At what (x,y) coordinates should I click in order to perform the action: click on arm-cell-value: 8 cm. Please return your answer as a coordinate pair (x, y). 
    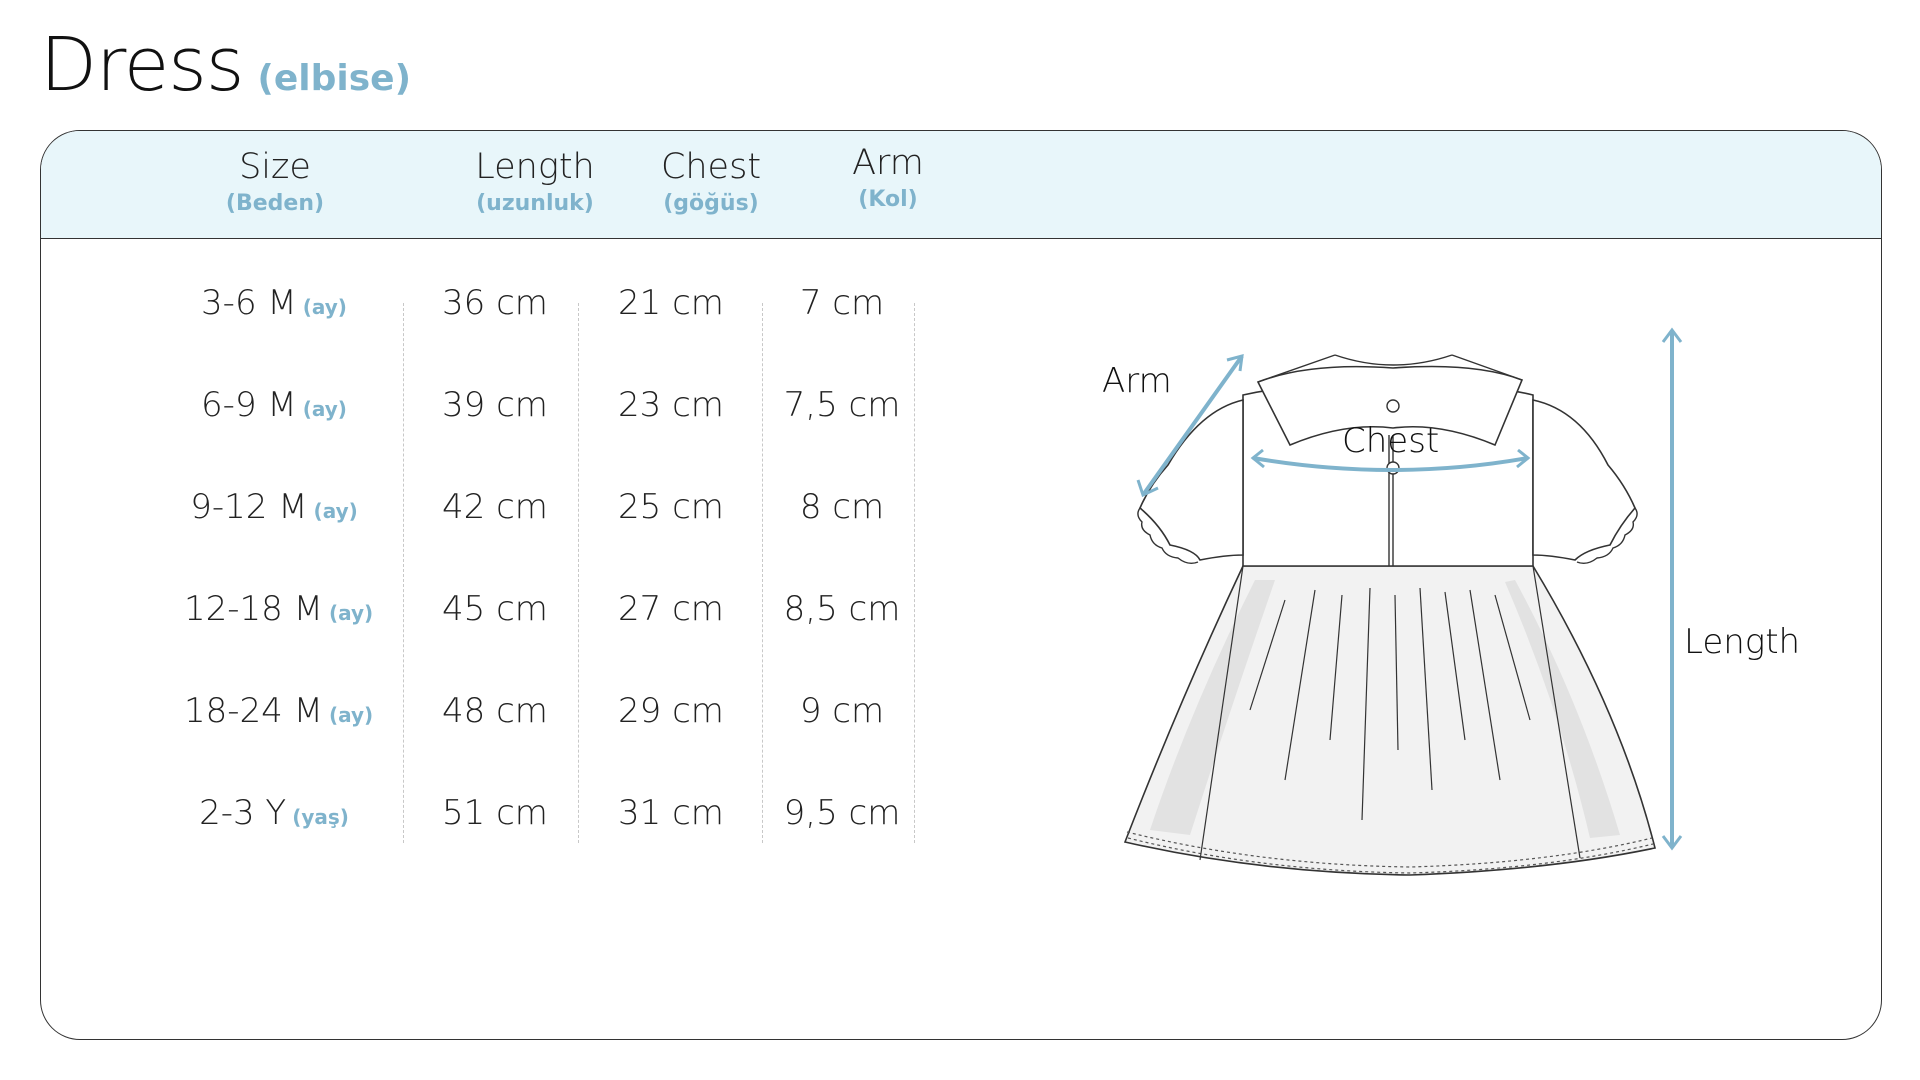
    Looking at the image, I should click on (842, 507).